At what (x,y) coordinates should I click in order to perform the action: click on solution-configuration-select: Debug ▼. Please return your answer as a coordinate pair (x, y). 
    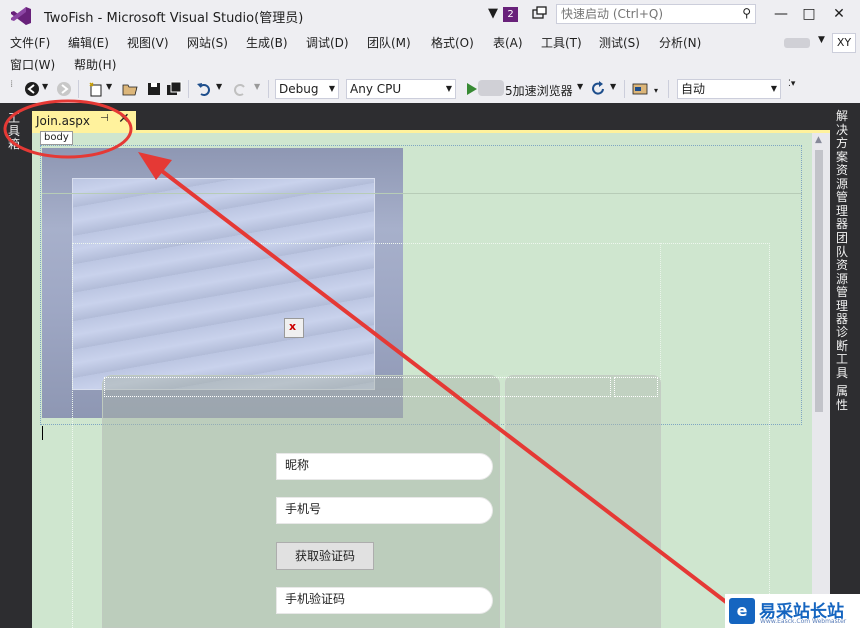
    Looking at the image, I should click on (307, 89).